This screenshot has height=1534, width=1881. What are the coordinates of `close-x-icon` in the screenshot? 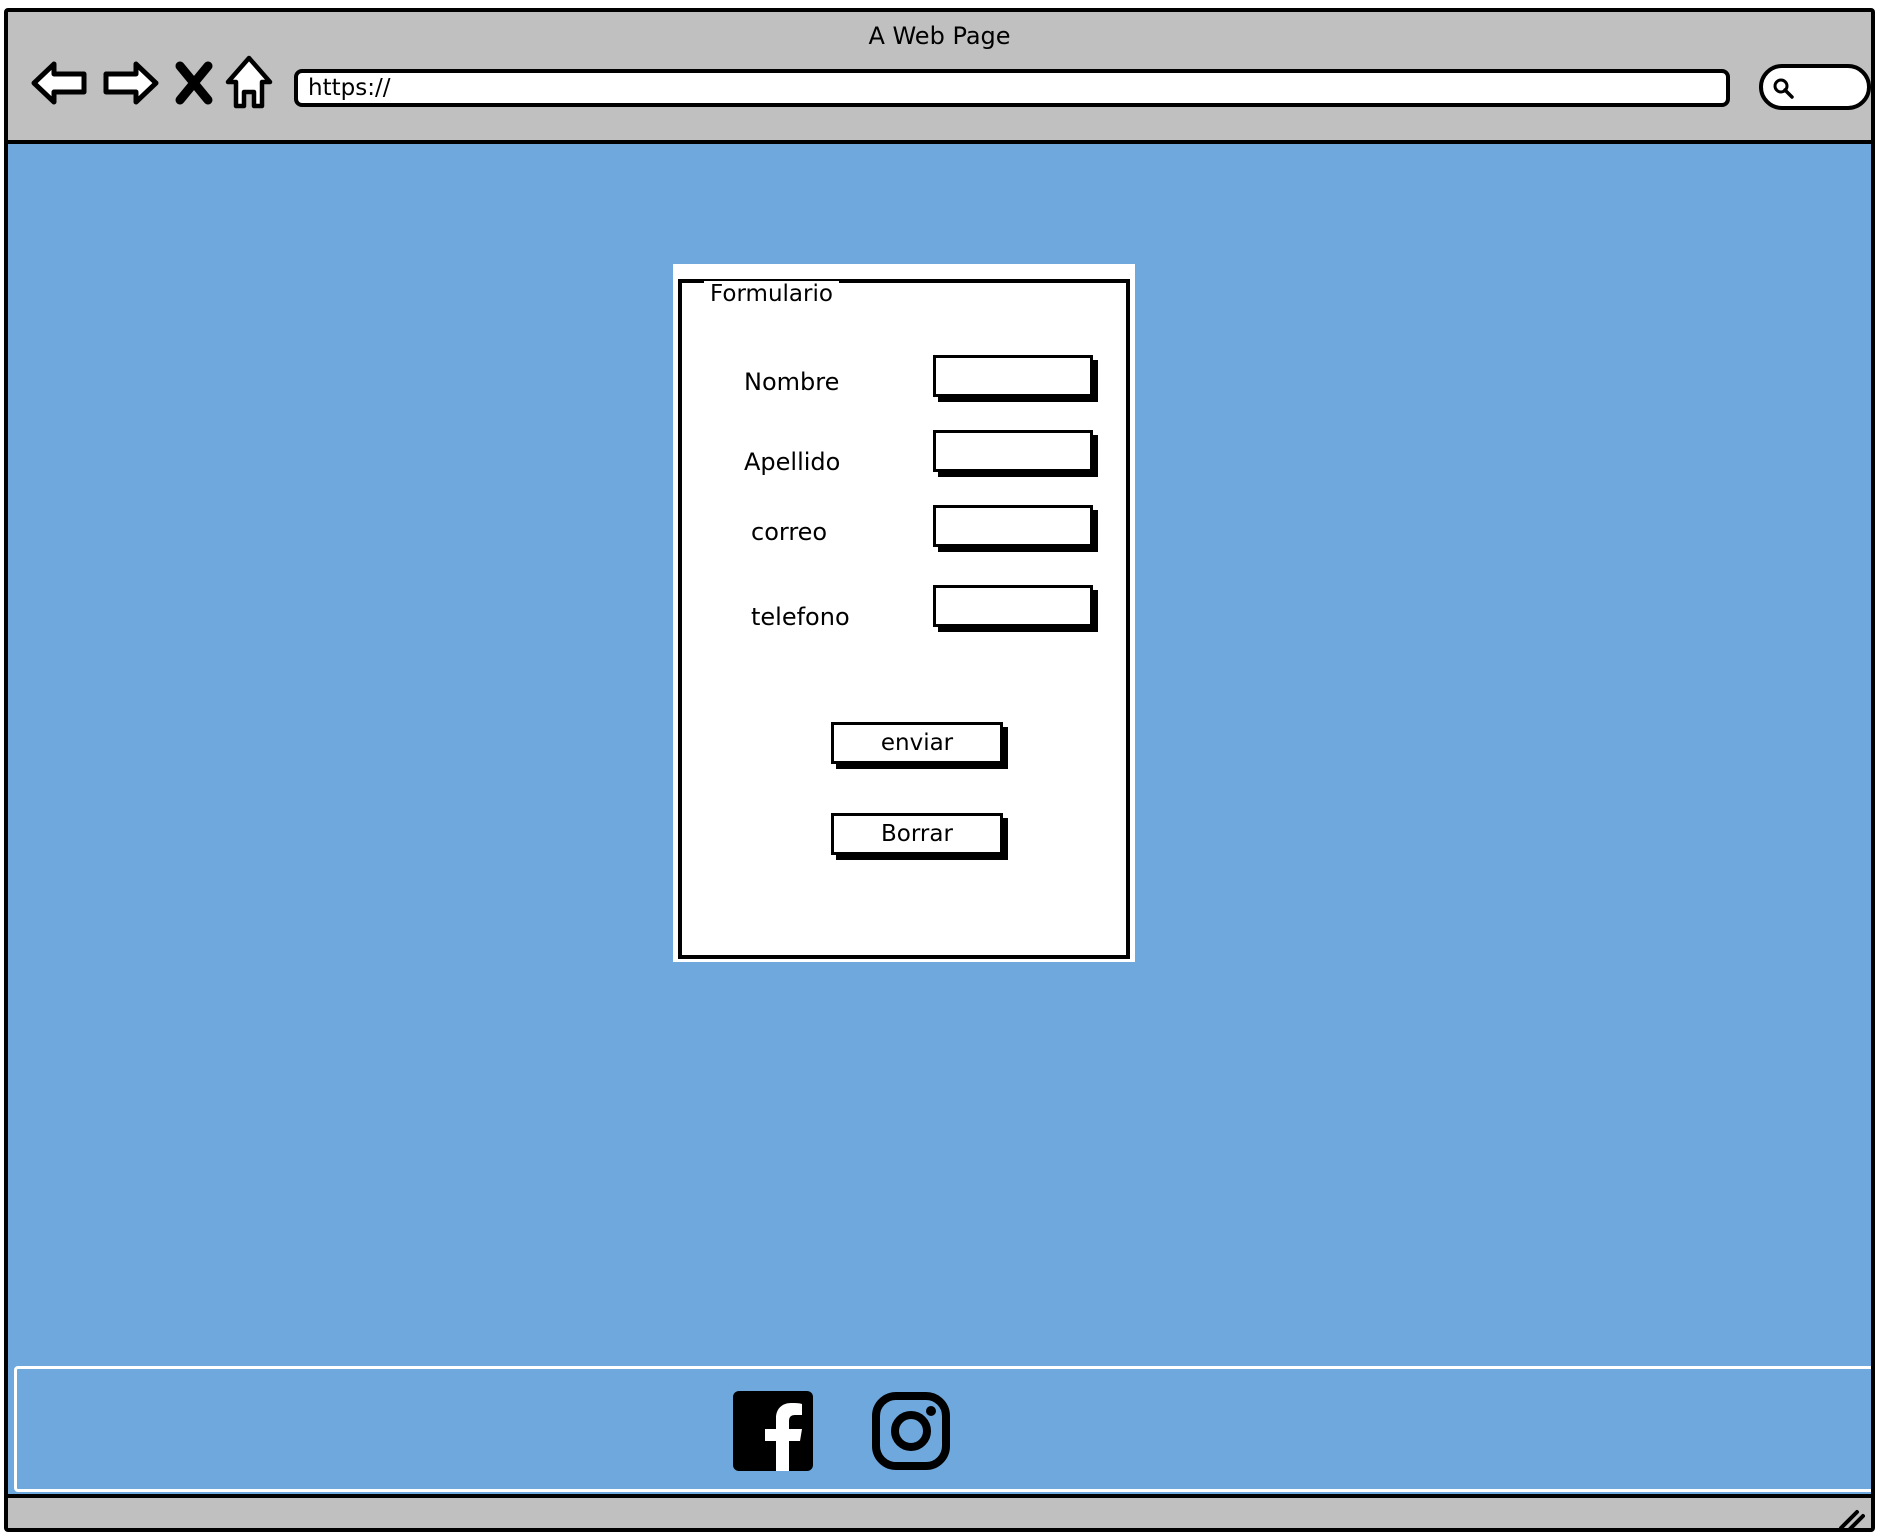 It's located at (194, 83).